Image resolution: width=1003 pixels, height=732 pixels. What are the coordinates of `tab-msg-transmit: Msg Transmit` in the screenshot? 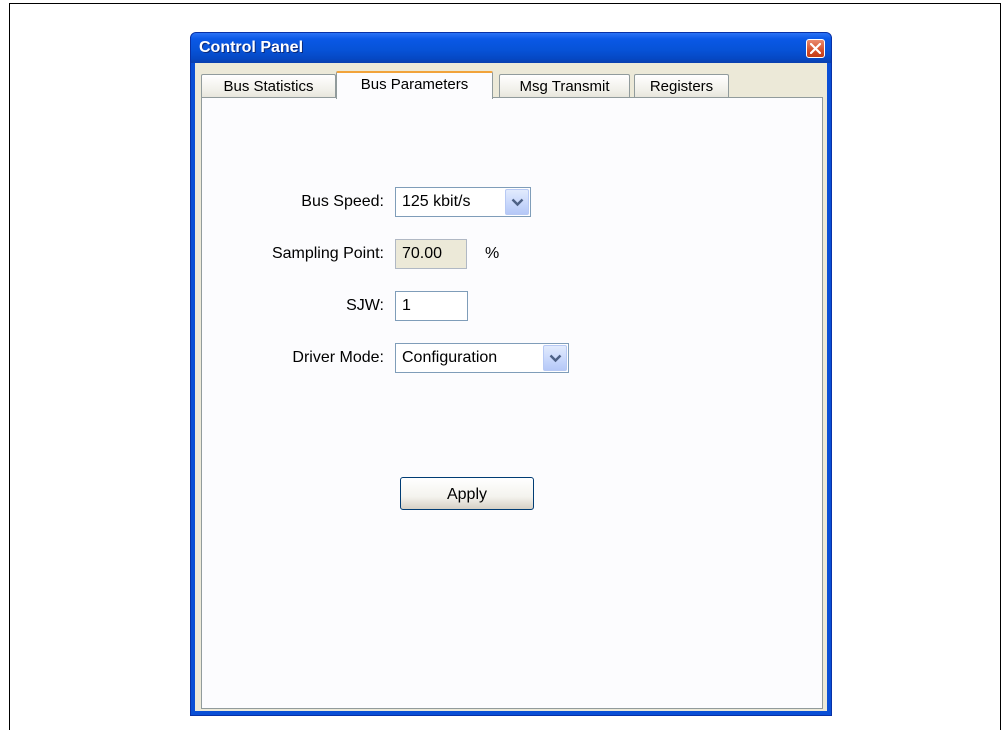 It's located at (564, 86).